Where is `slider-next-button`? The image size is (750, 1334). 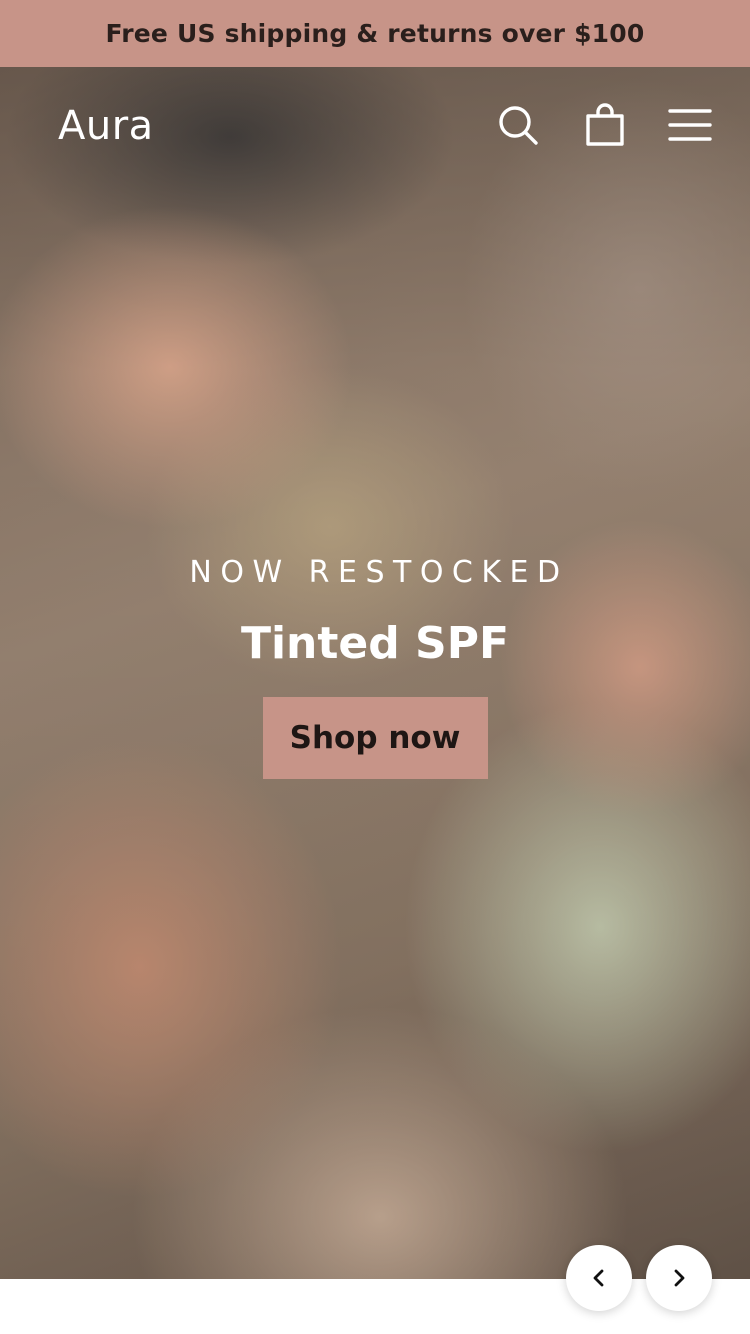 slider-next-button is located at coordinates (679, 1278).